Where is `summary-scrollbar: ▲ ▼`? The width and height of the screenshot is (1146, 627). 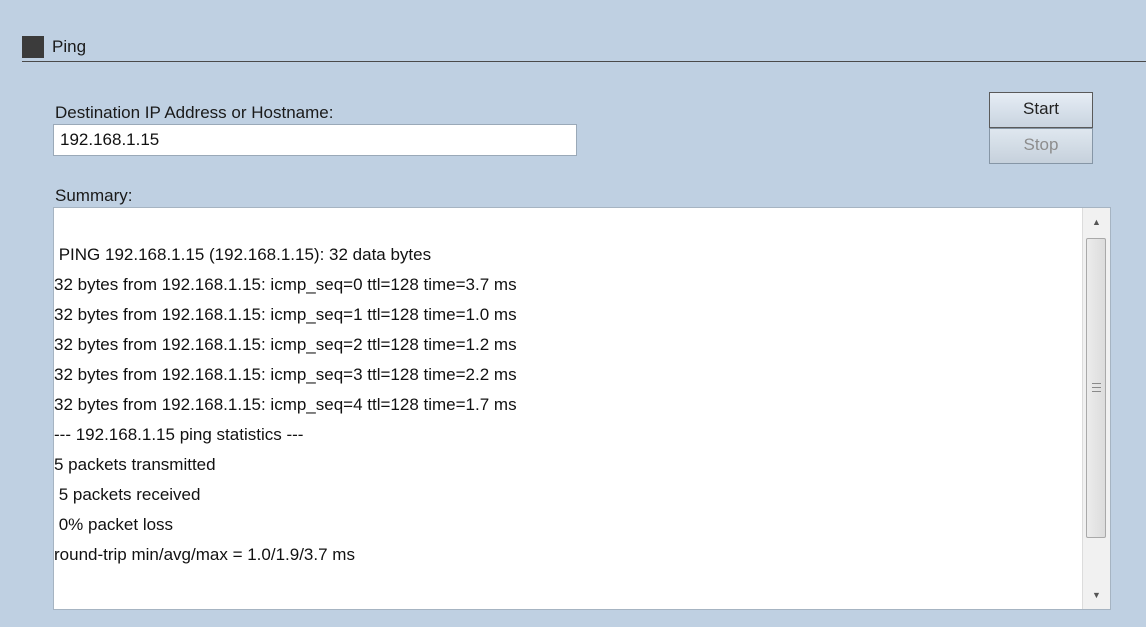
summary-scrollbar: ▲ ▼ is located at coordinates (1096, 408).